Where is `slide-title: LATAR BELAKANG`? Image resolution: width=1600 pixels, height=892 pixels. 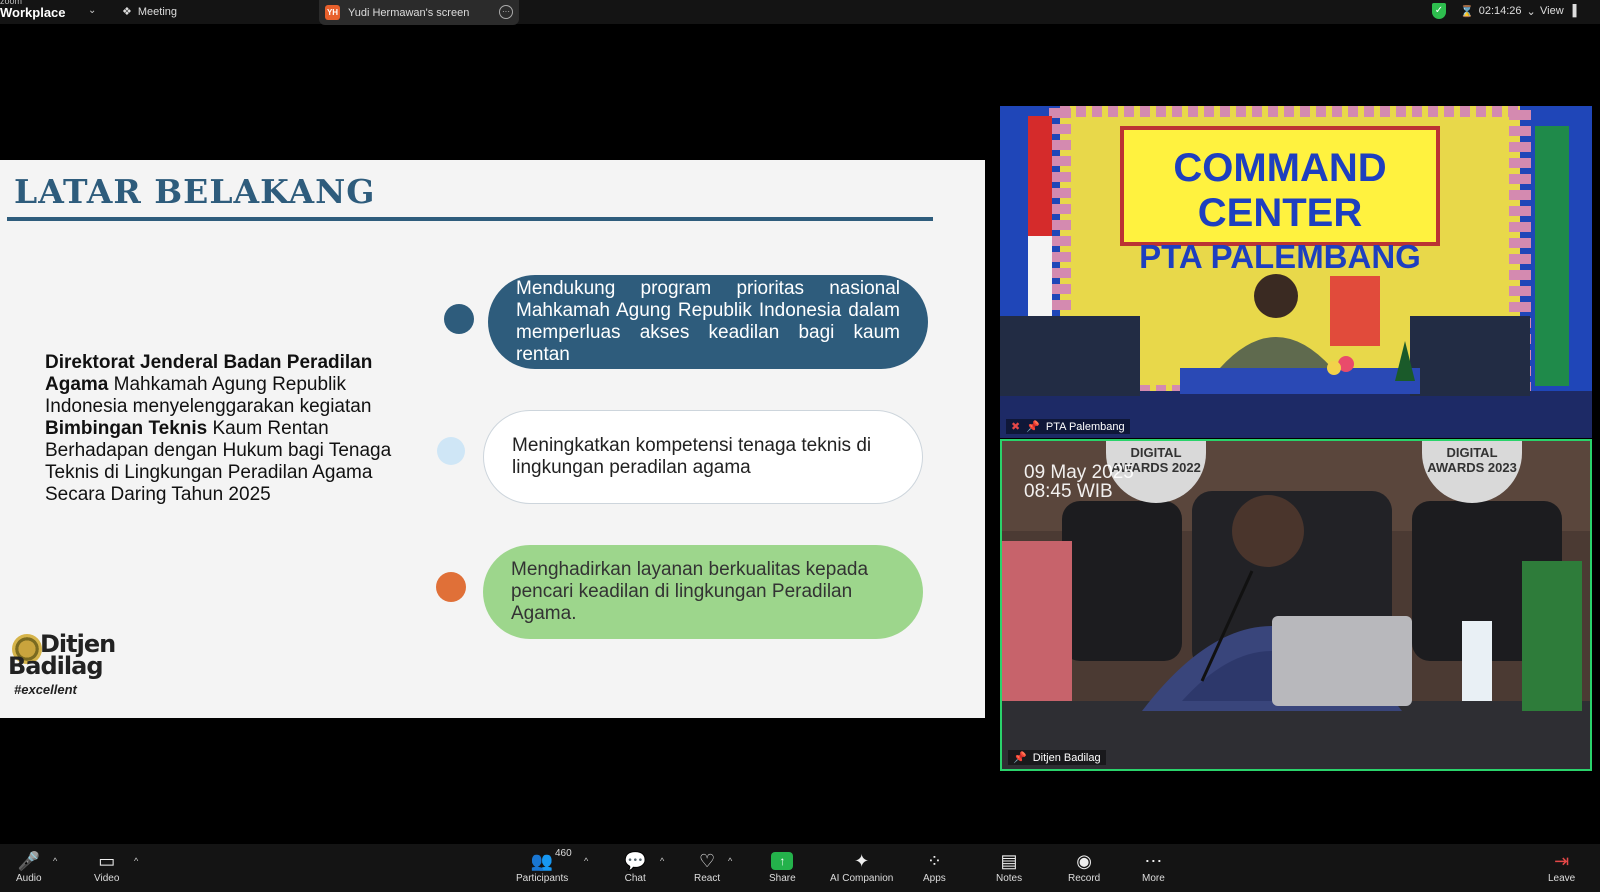
slide-title: LATAR BELAKANG is located at coordinates (195, 191).